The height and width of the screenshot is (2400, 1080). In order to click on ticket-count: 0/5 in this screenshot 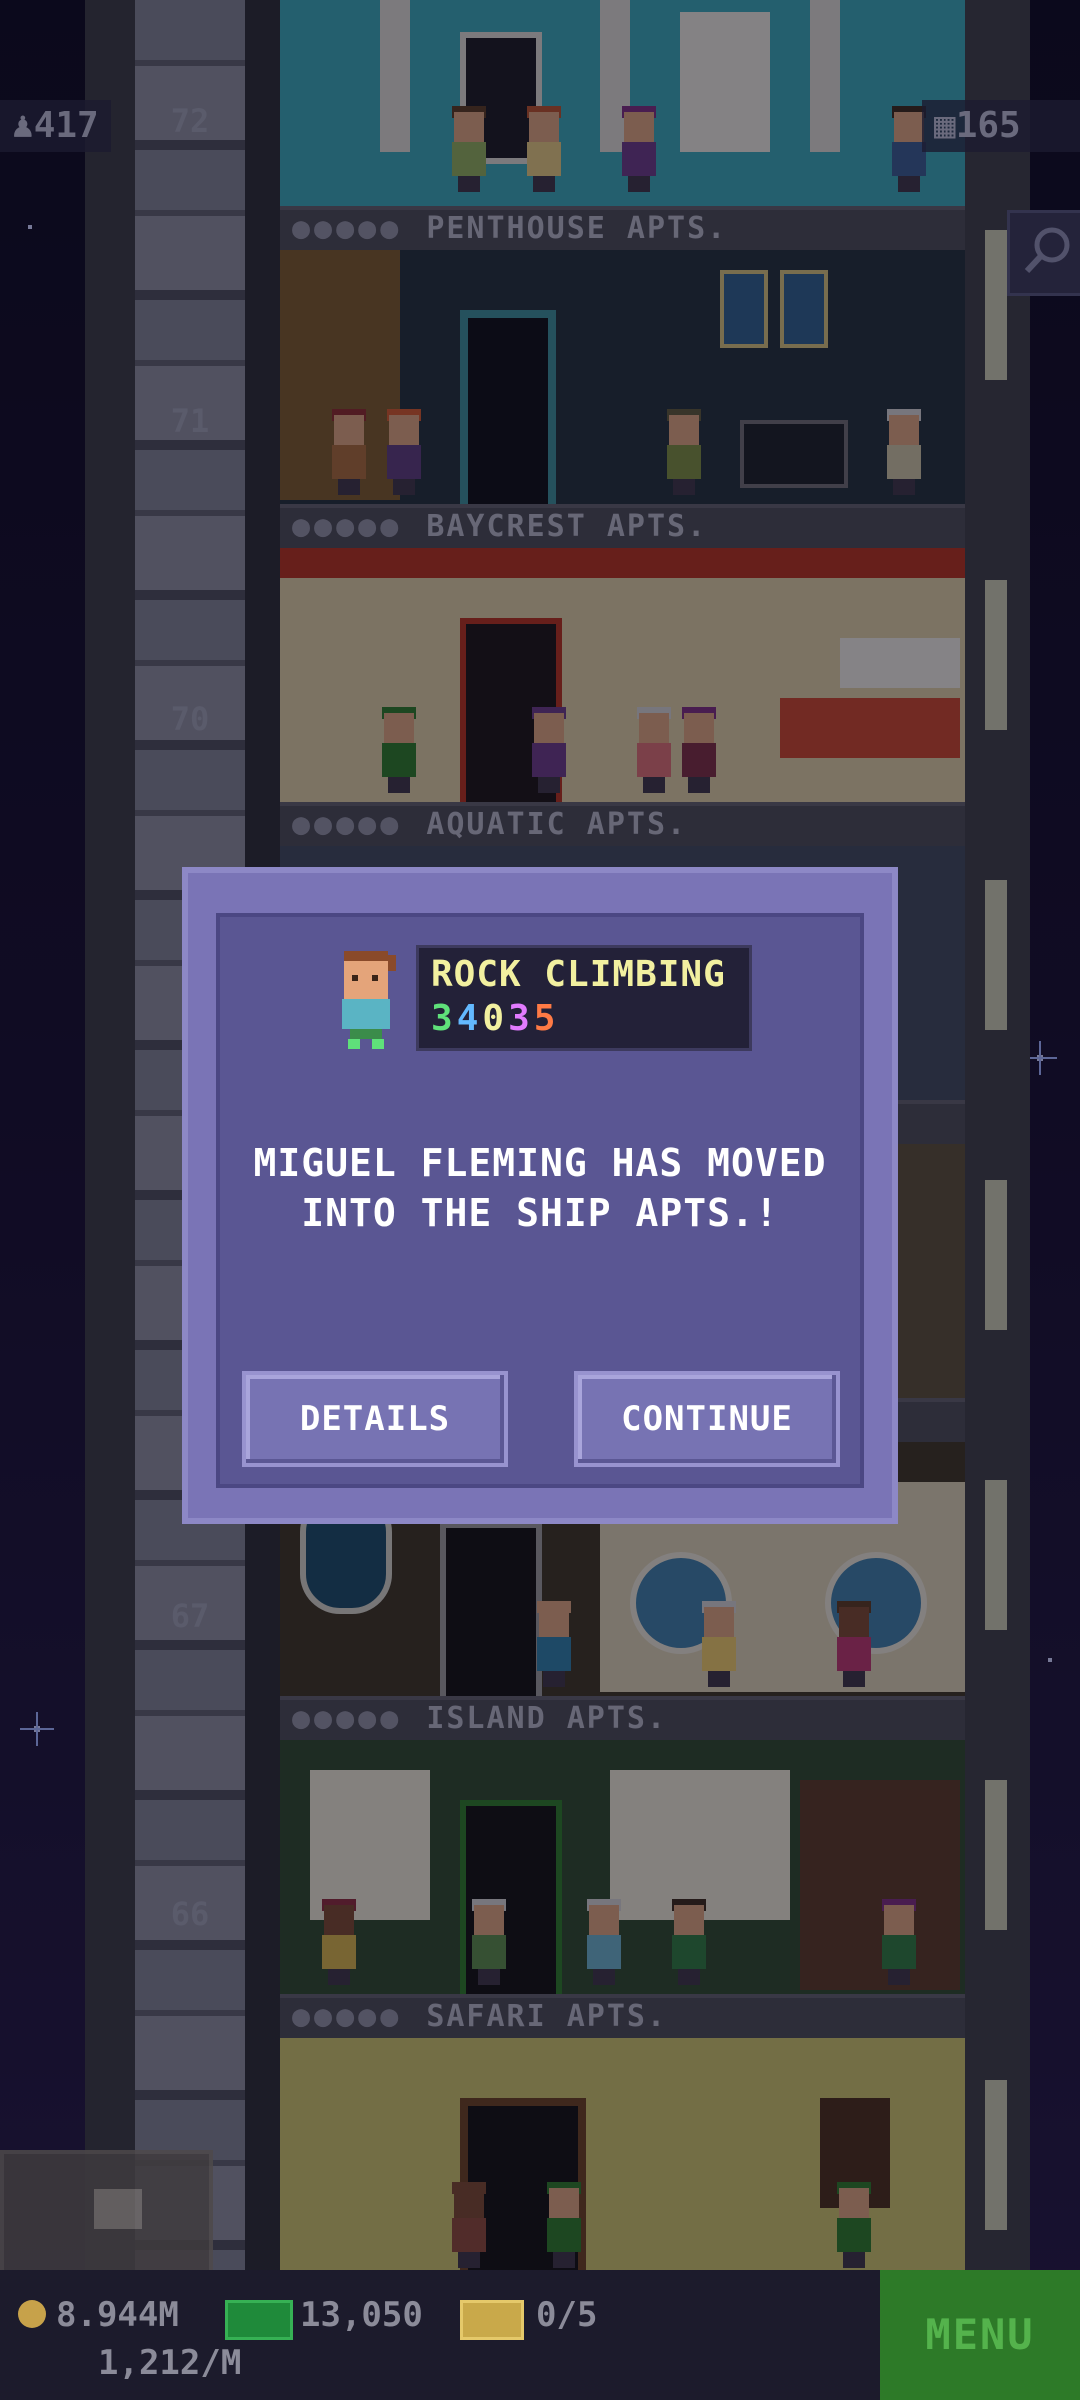, I will do `click(566, 2315)`.